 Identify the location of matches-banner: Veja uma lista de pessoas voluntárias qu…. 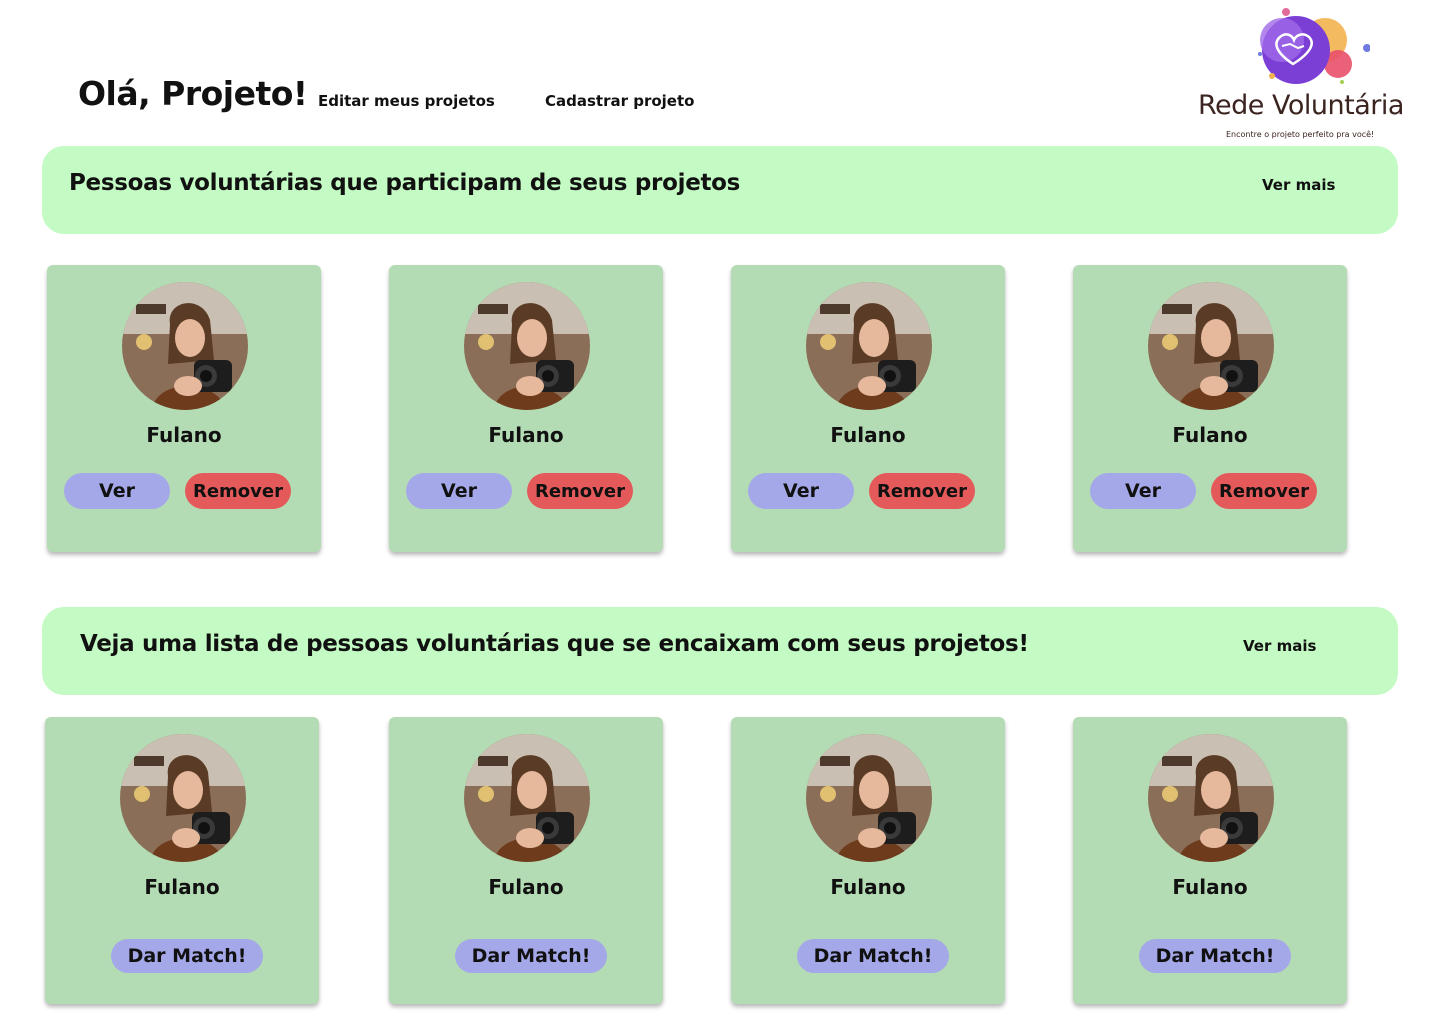
(720, 651).